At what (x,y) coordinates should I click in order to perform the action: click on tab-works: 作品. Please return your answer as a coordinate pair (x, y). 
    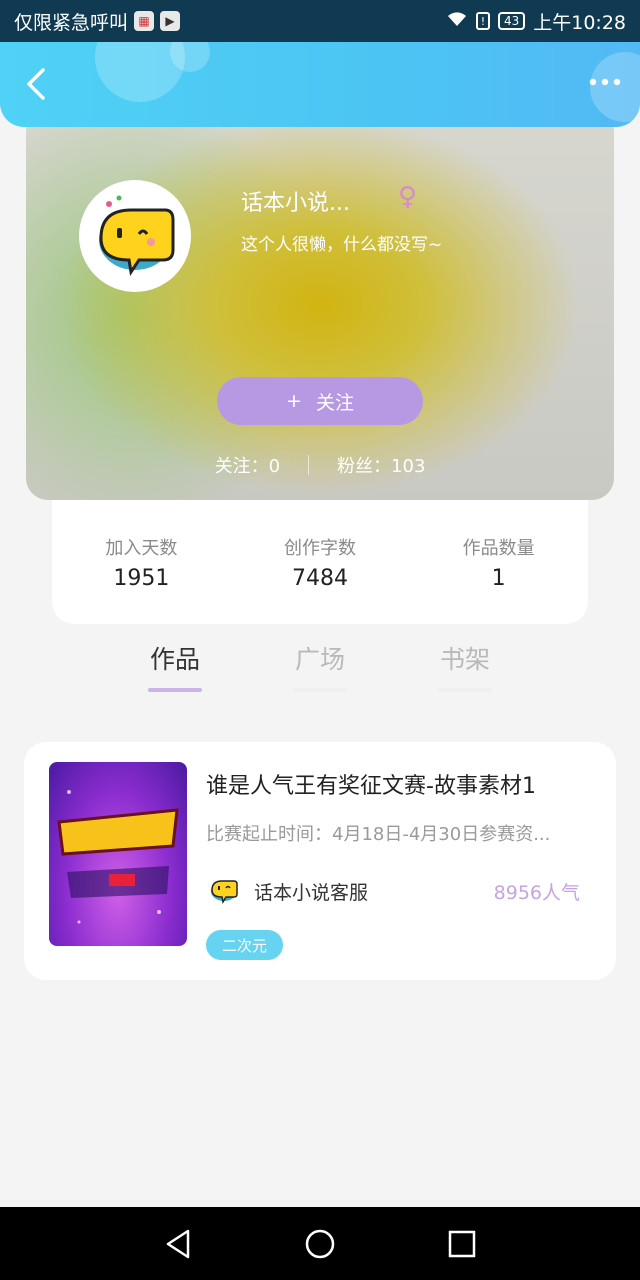
    Looking at the image, I should click on (175, 666).